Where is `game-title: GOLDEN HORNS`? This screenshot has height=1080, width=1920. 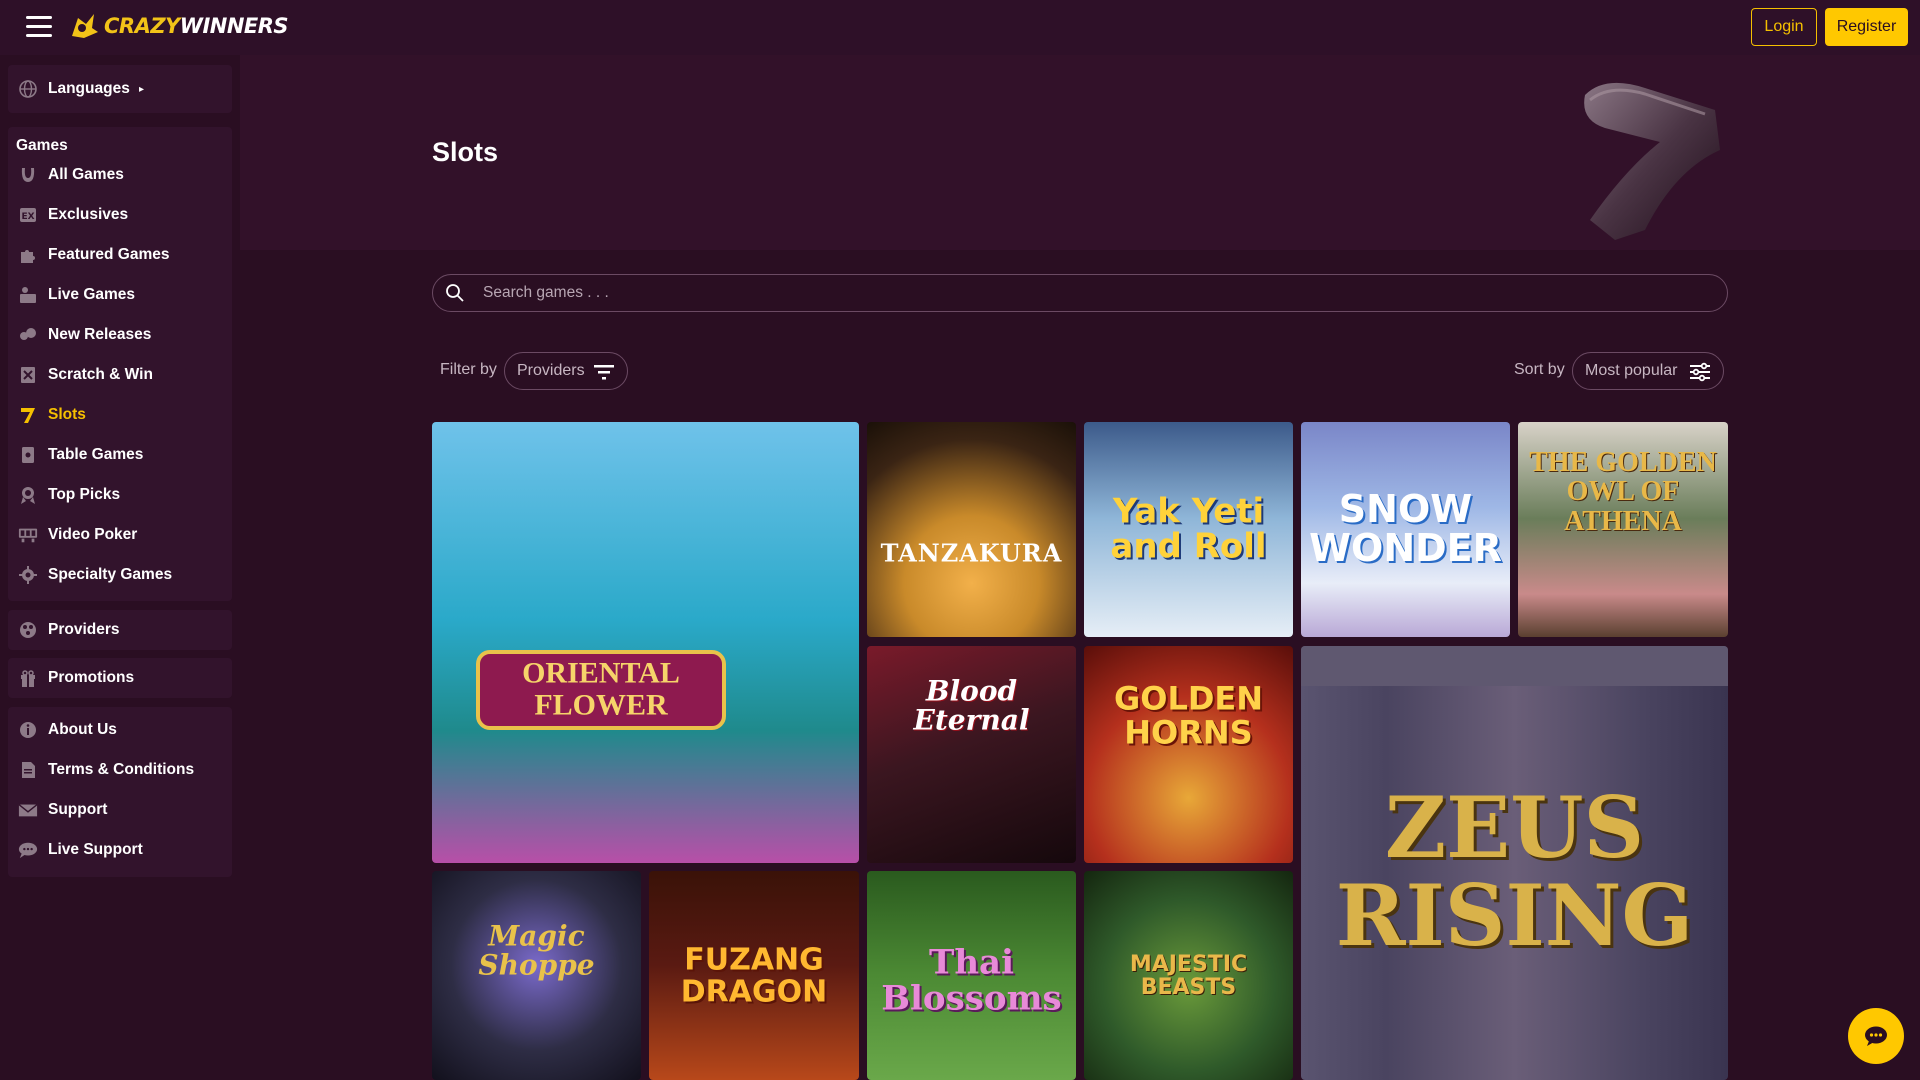 game-title: GOLDEN HORNS is located at coordinates (1188, 715).